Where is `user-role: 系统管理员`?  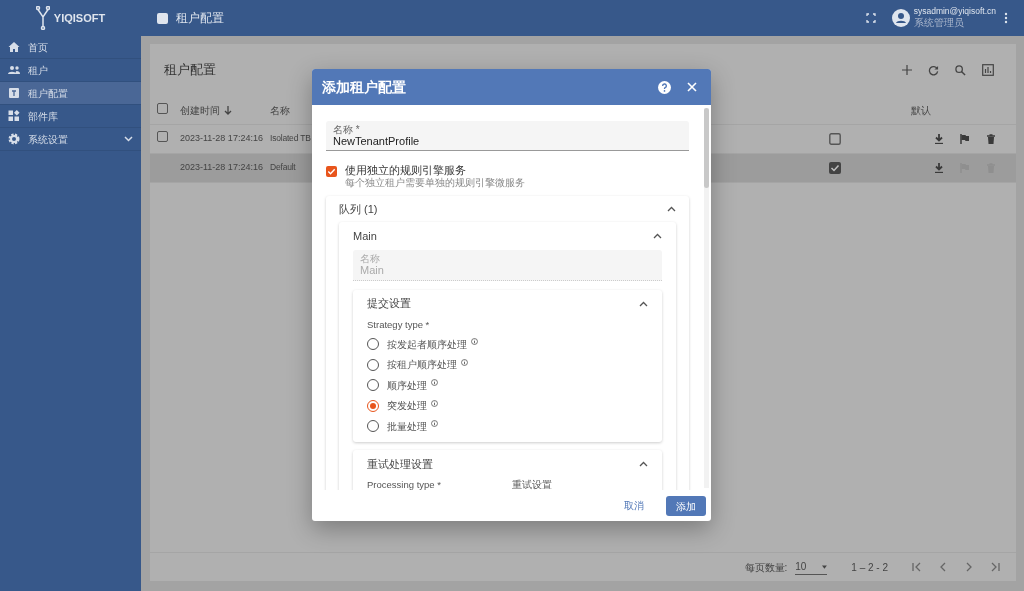
user-role: 系统管理员 is located at coordinates (938, 23).